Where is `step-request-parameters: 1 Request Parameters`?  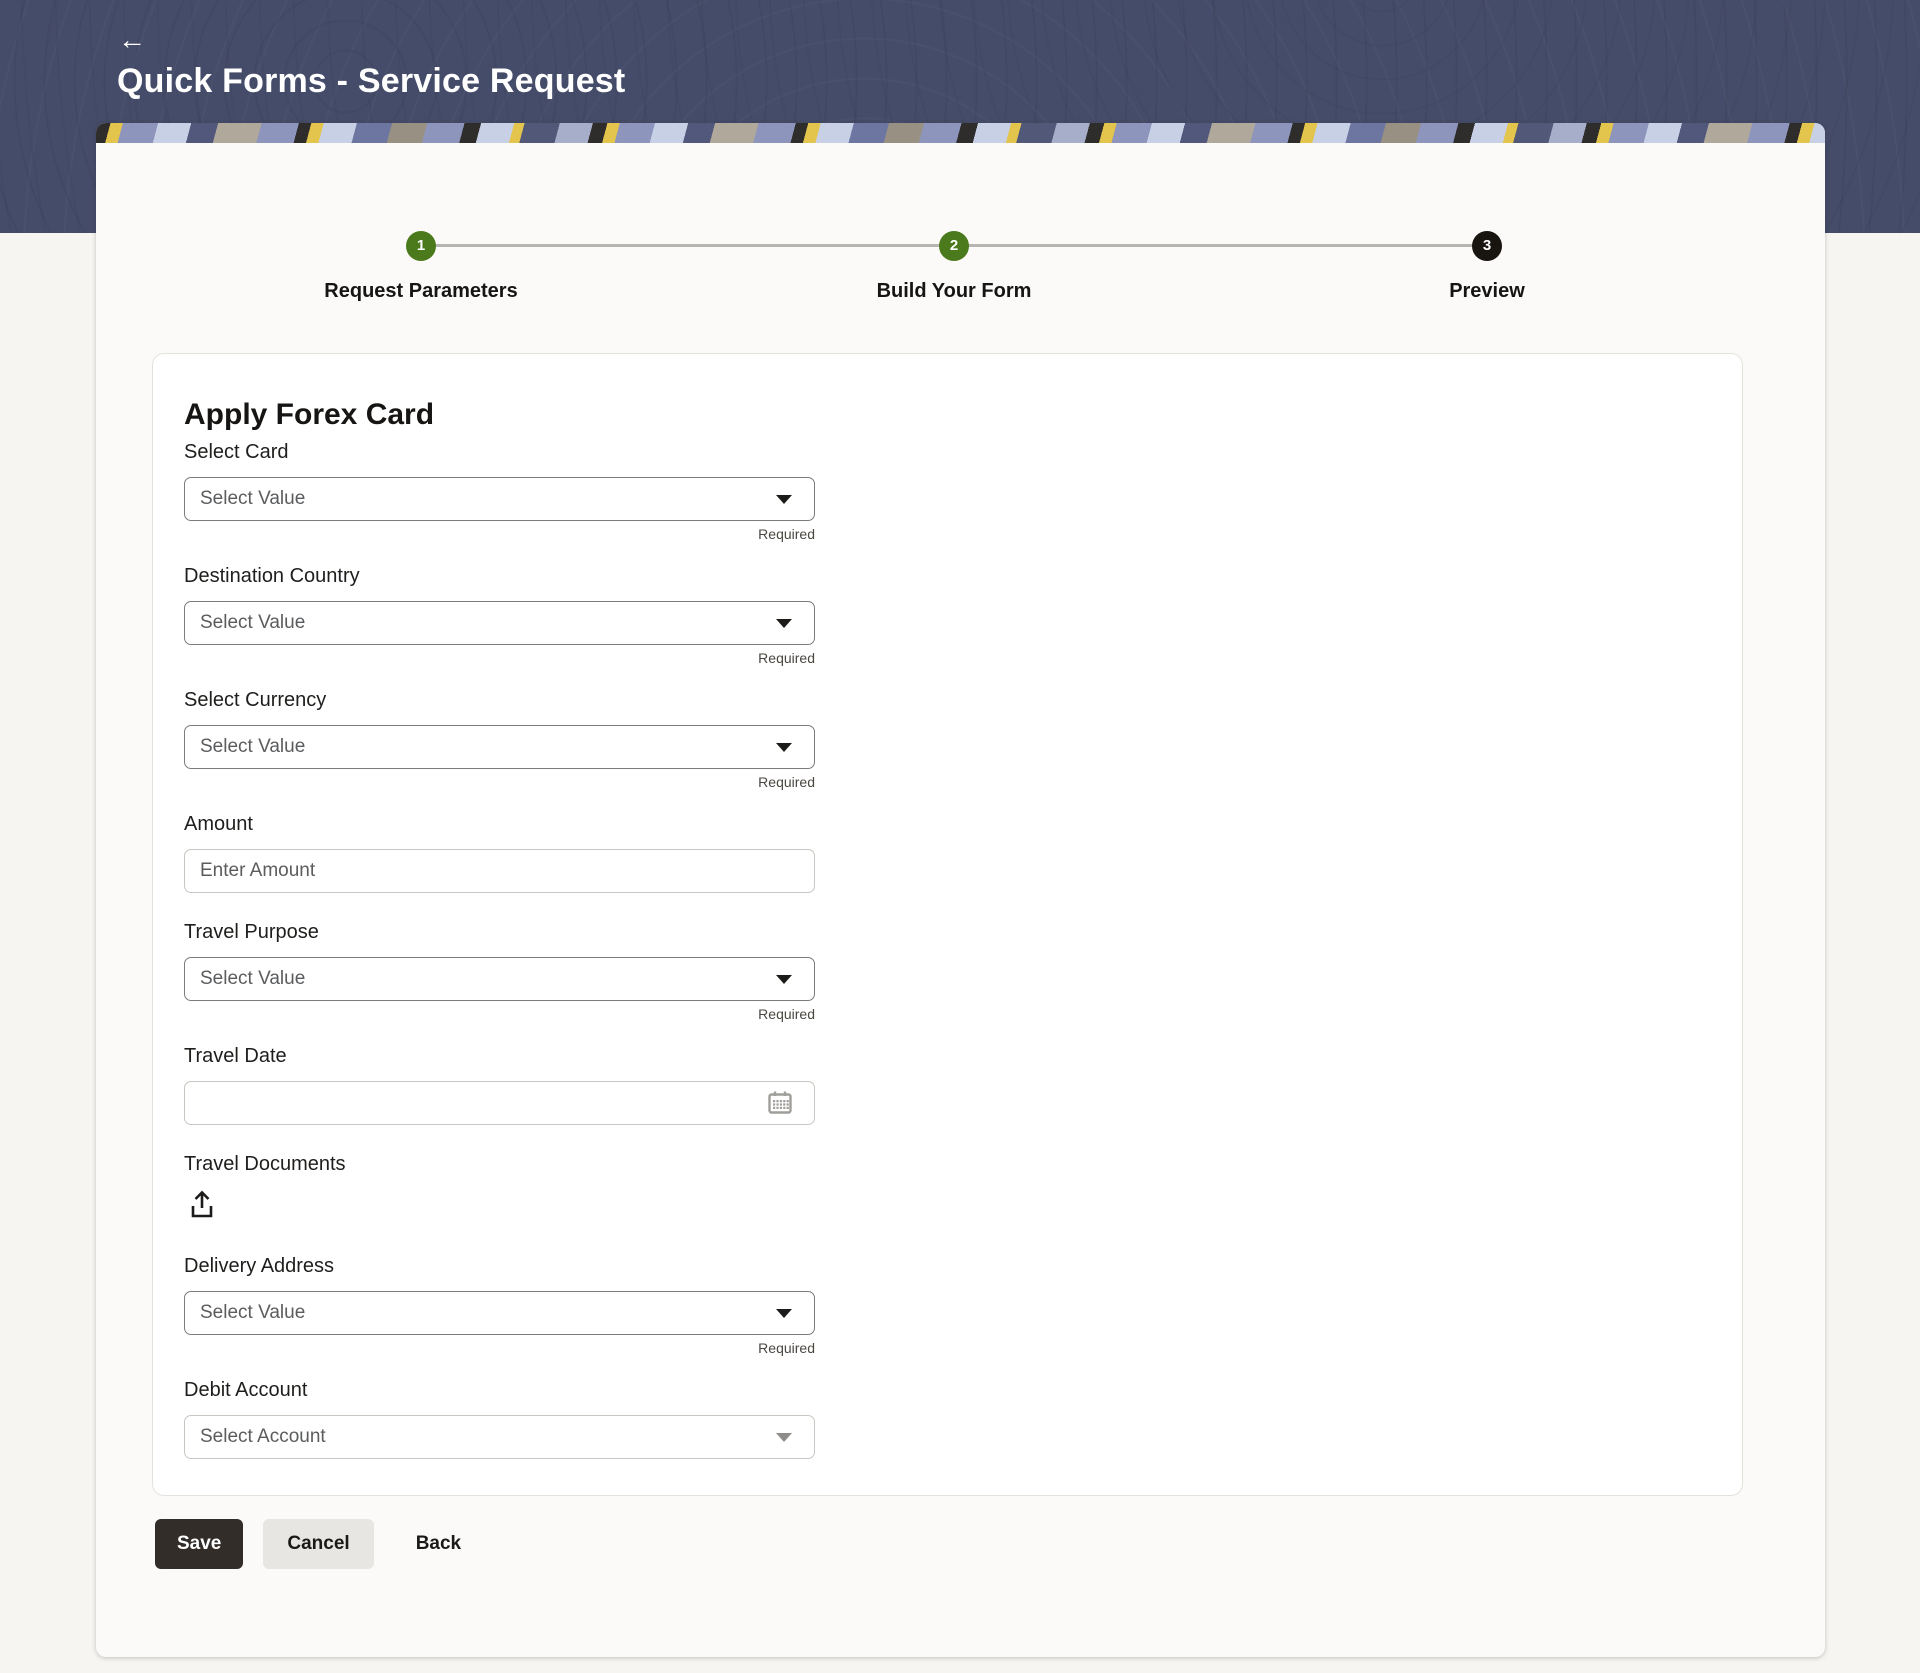 step-request-parameters: 1 Request Parameters is located at coordinates (421, 267).